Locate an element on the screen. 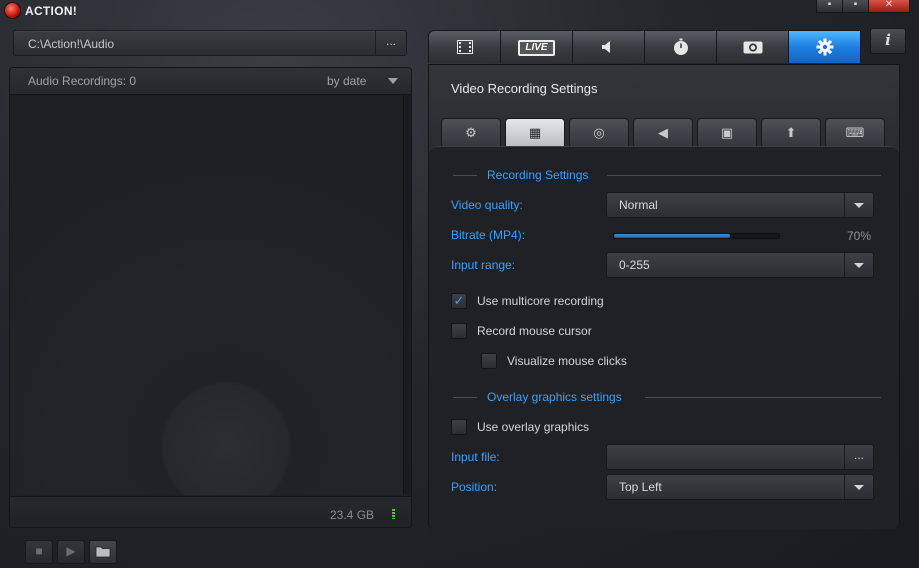  camera-icon is located at coordinates (753, 47).